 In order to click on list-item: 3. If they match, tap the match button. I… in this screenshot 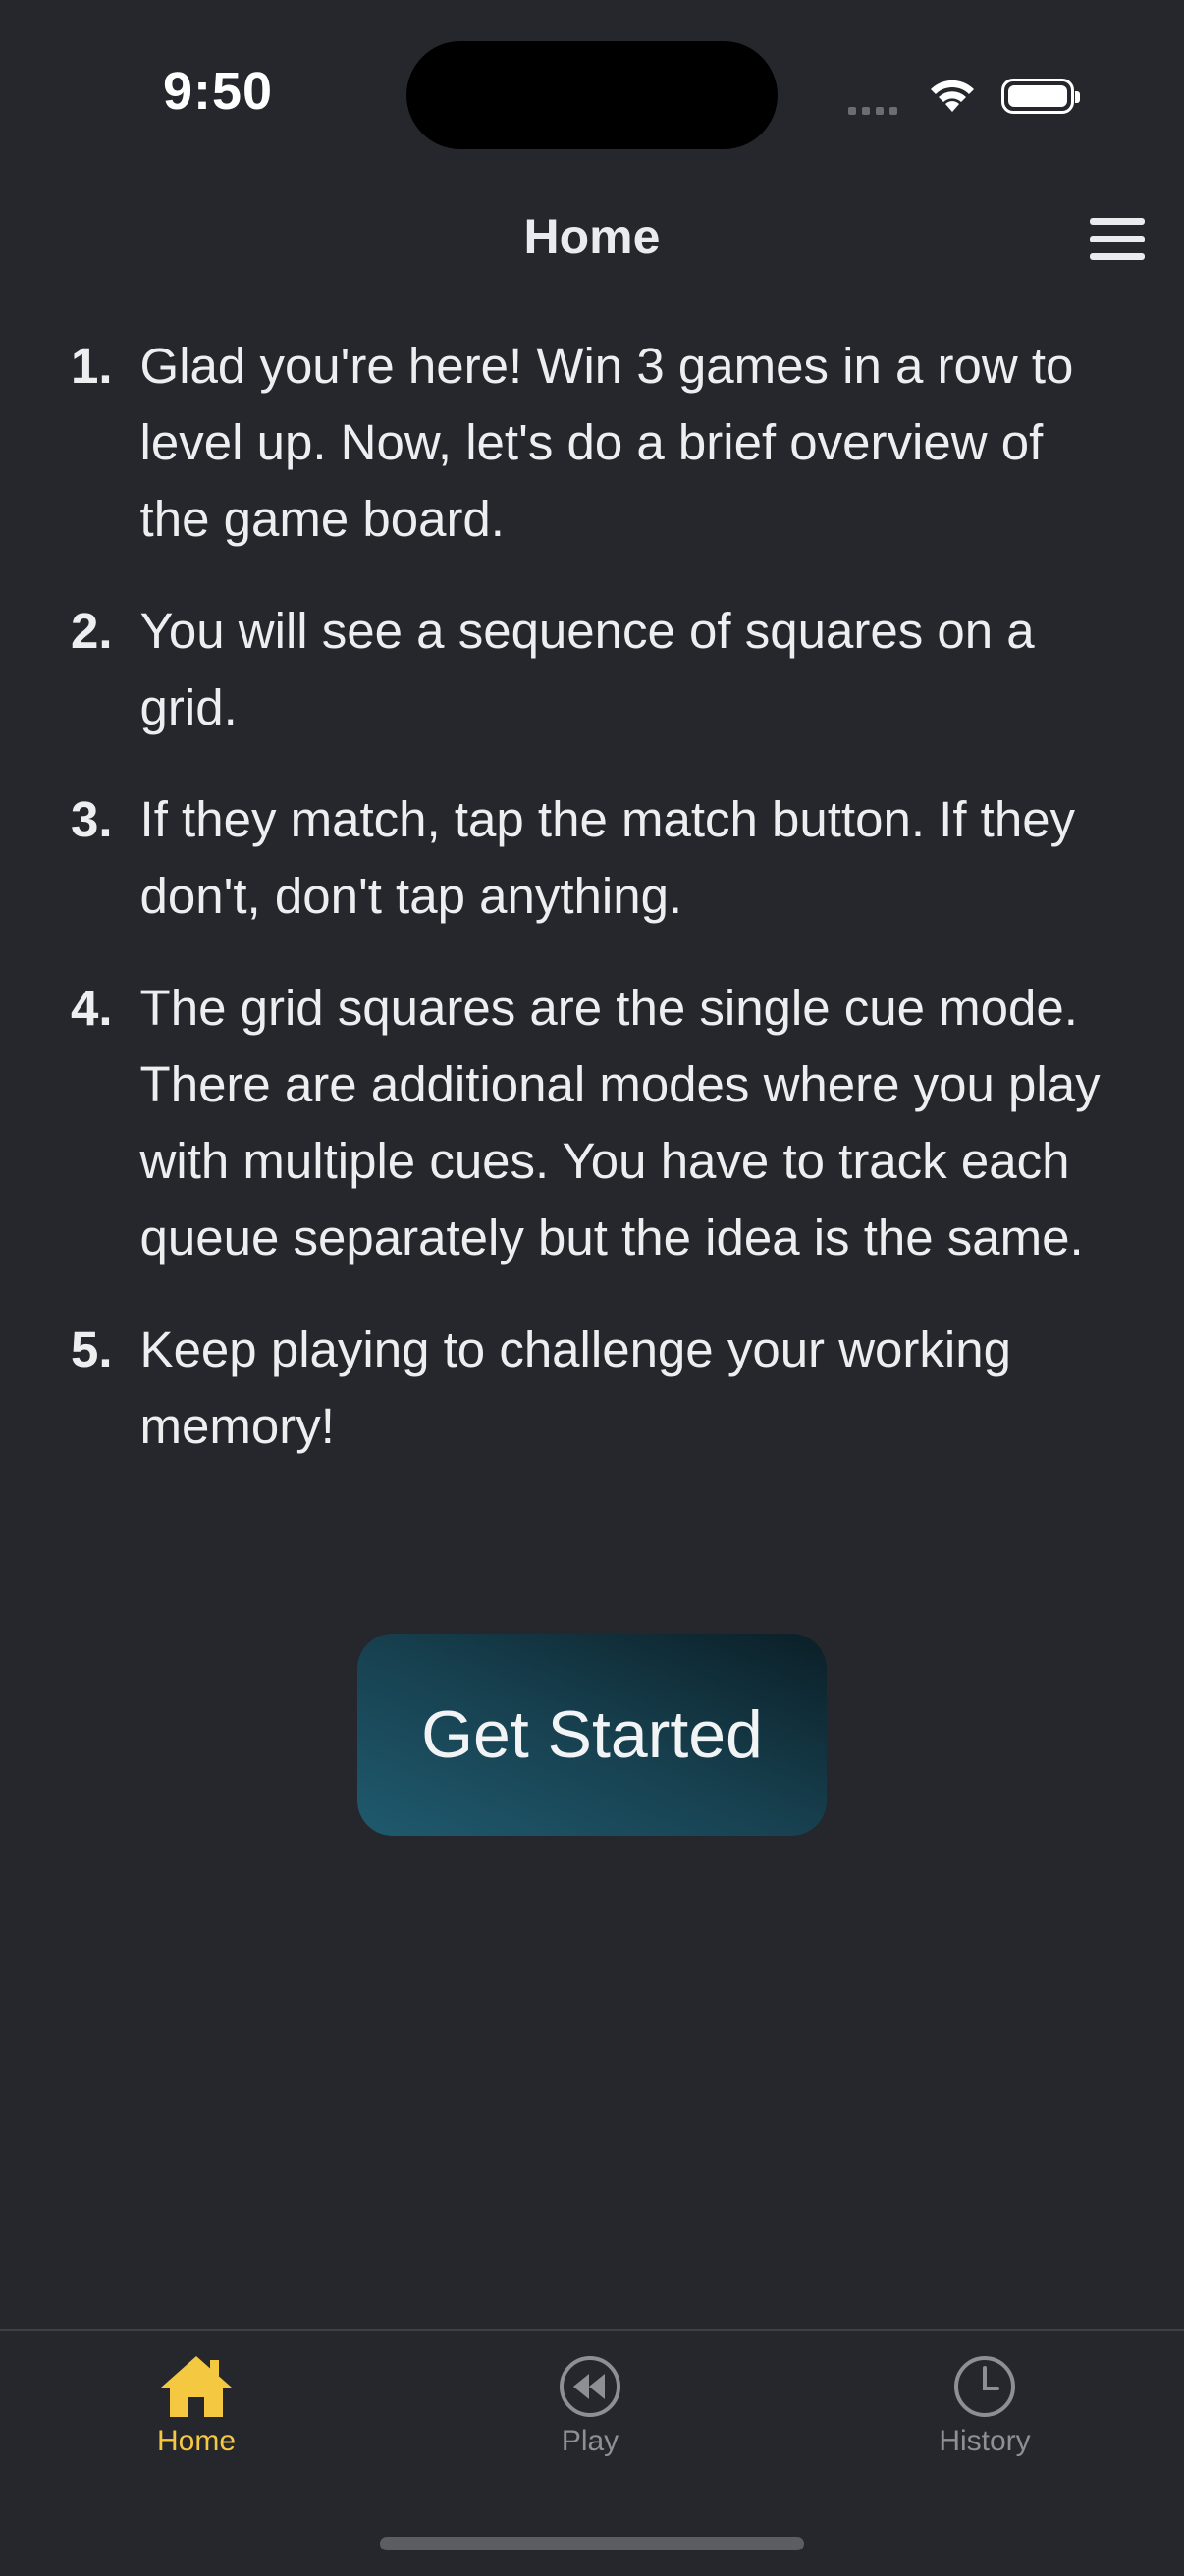, I will do `click(591, 858)`.